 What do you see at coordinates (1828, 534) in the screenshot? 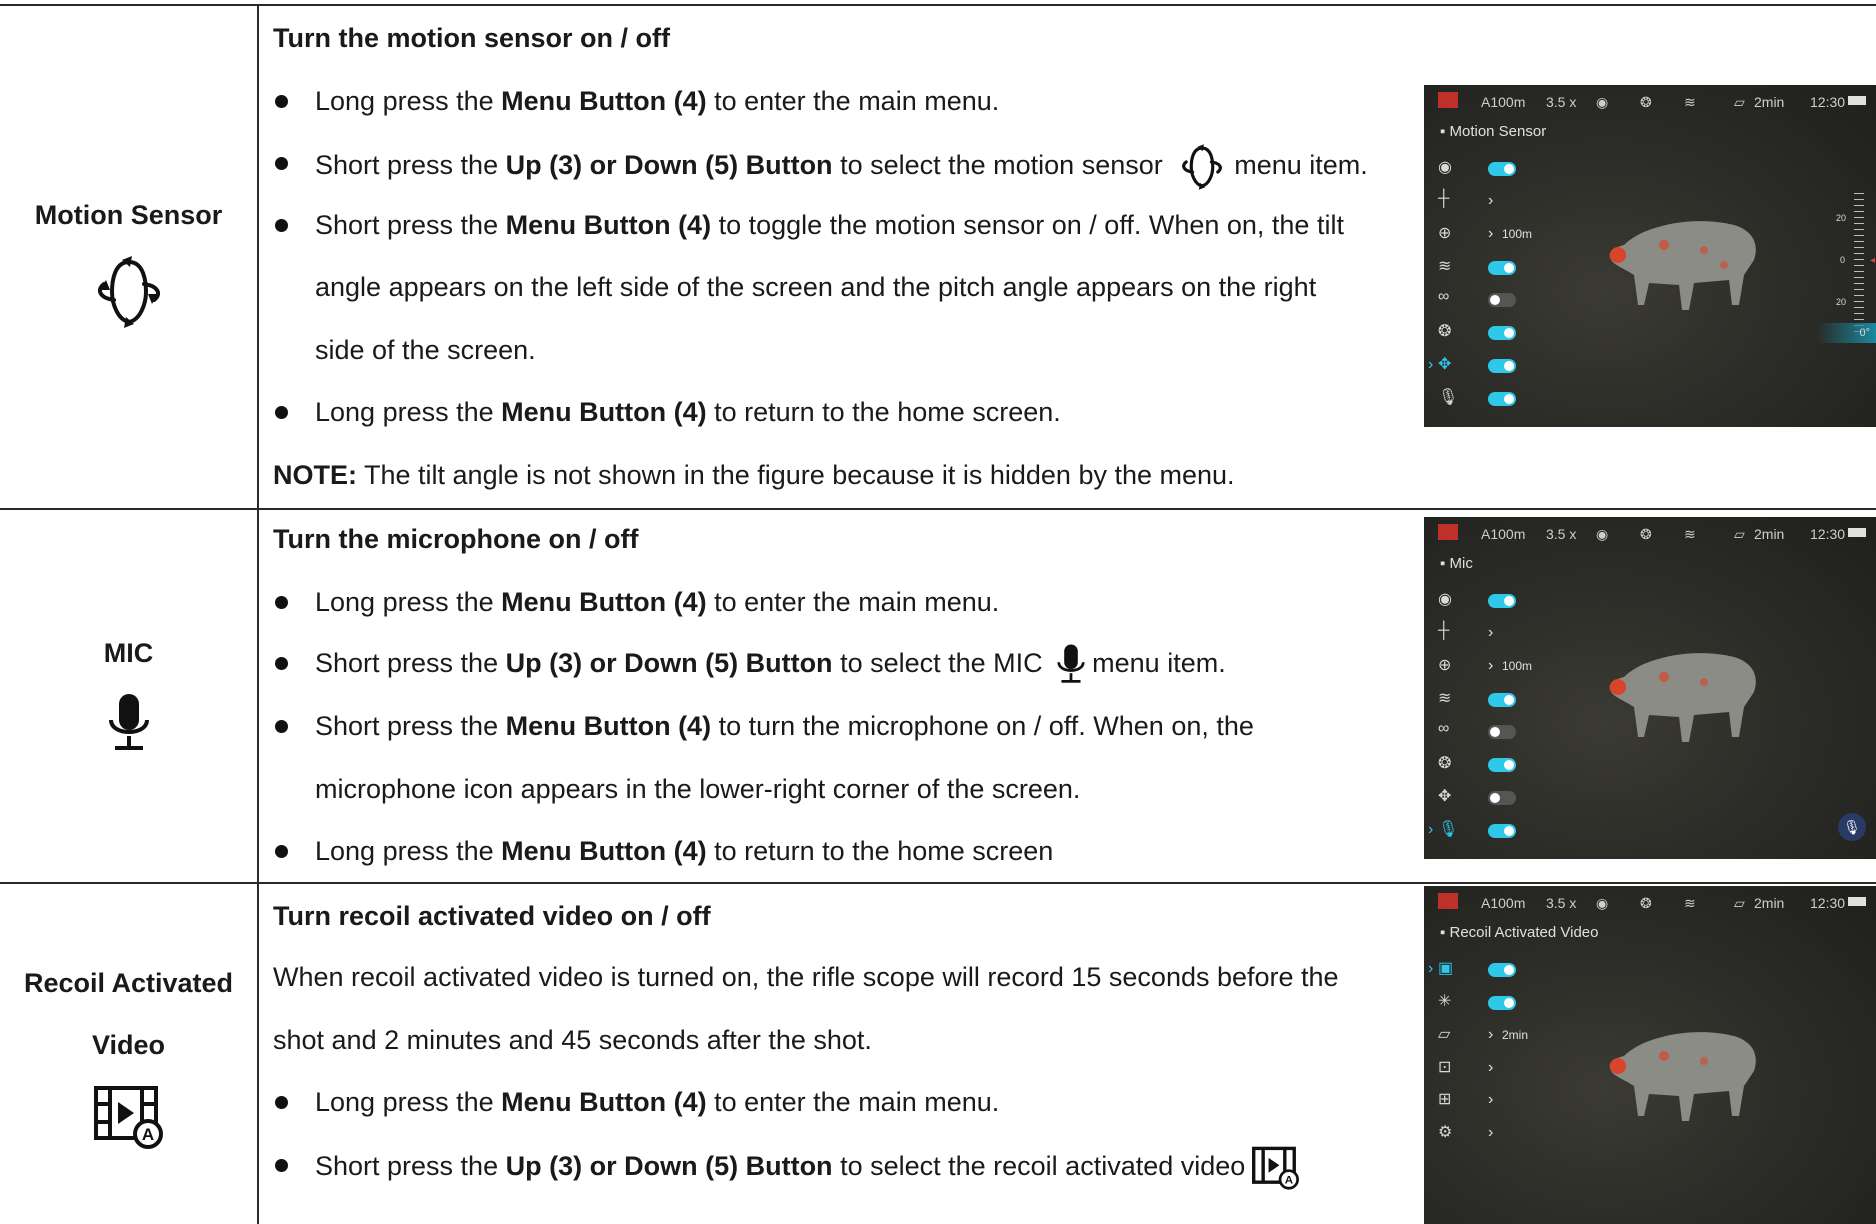
I see `clock-readout: 12:30` at bounding box center [1828, 534].